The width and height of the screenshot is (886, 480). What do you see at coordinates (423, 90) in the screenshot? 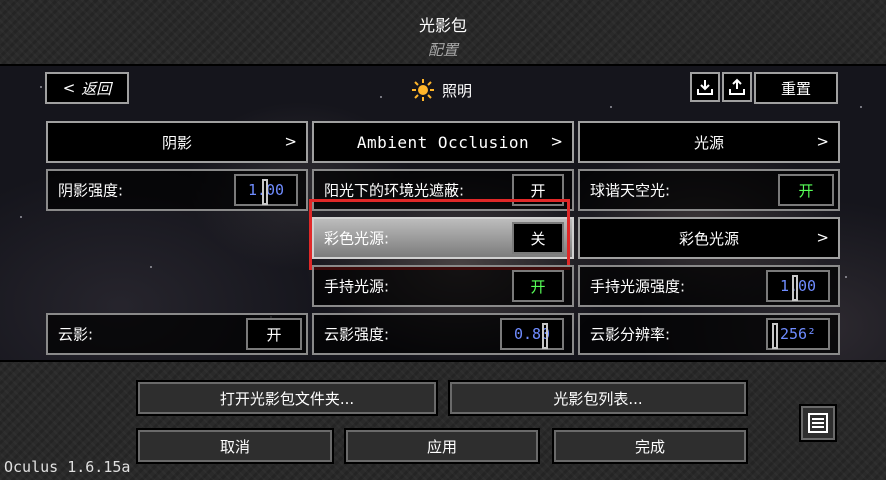
I see `sun-icon` at bounding box center [423, 90].